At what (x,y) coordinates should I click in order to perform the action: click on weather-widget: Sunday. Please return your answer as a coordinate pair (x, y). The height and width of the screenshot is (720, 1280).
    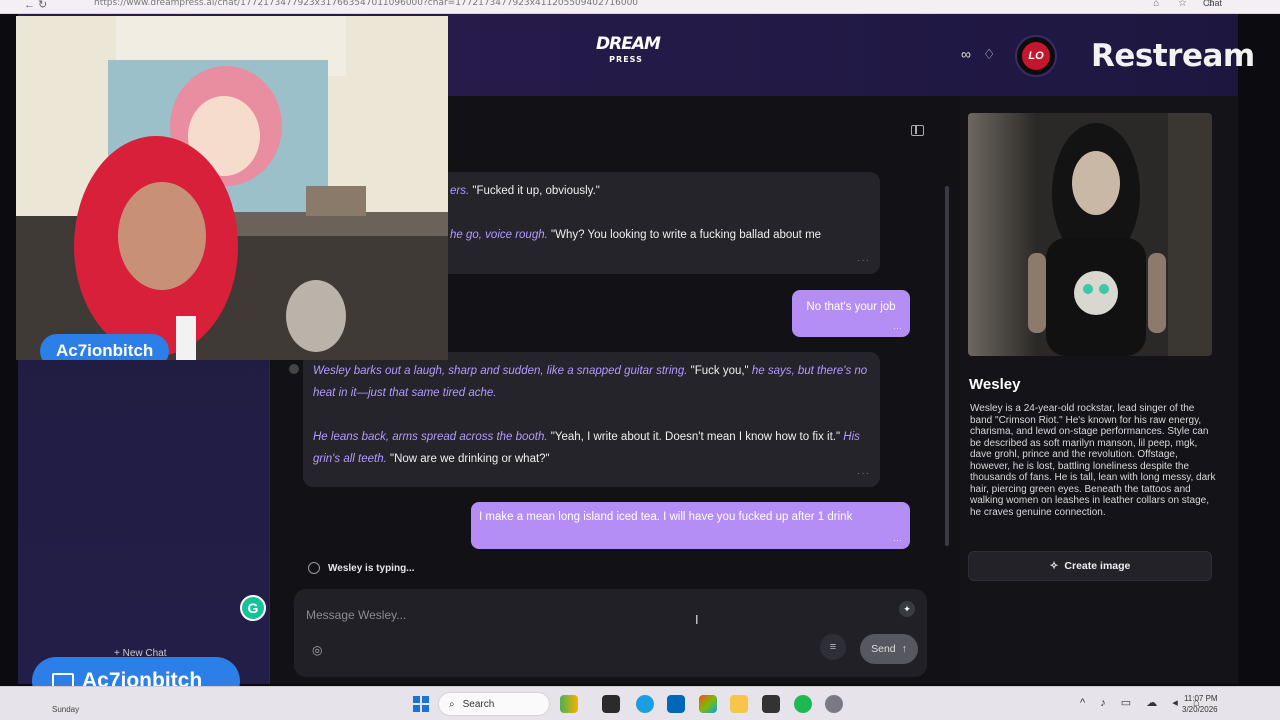
    Looking at the image, I should click on (65, 709).